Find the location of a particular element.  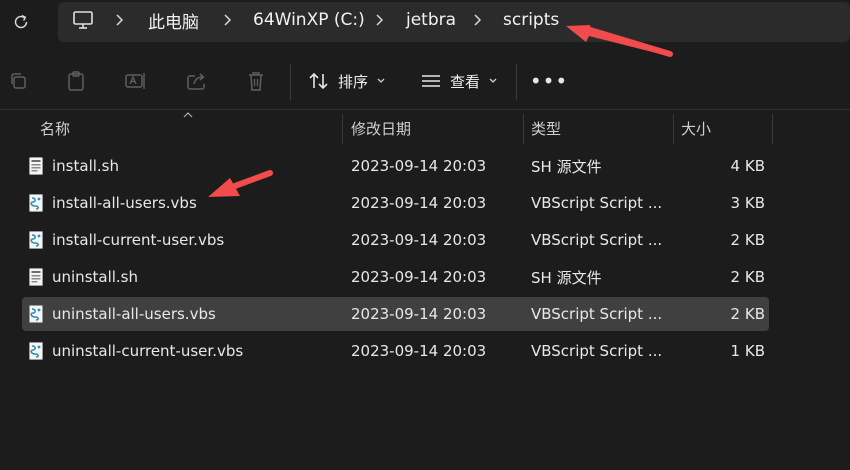

view-button: 查看 is located at coordinates (459, 81).